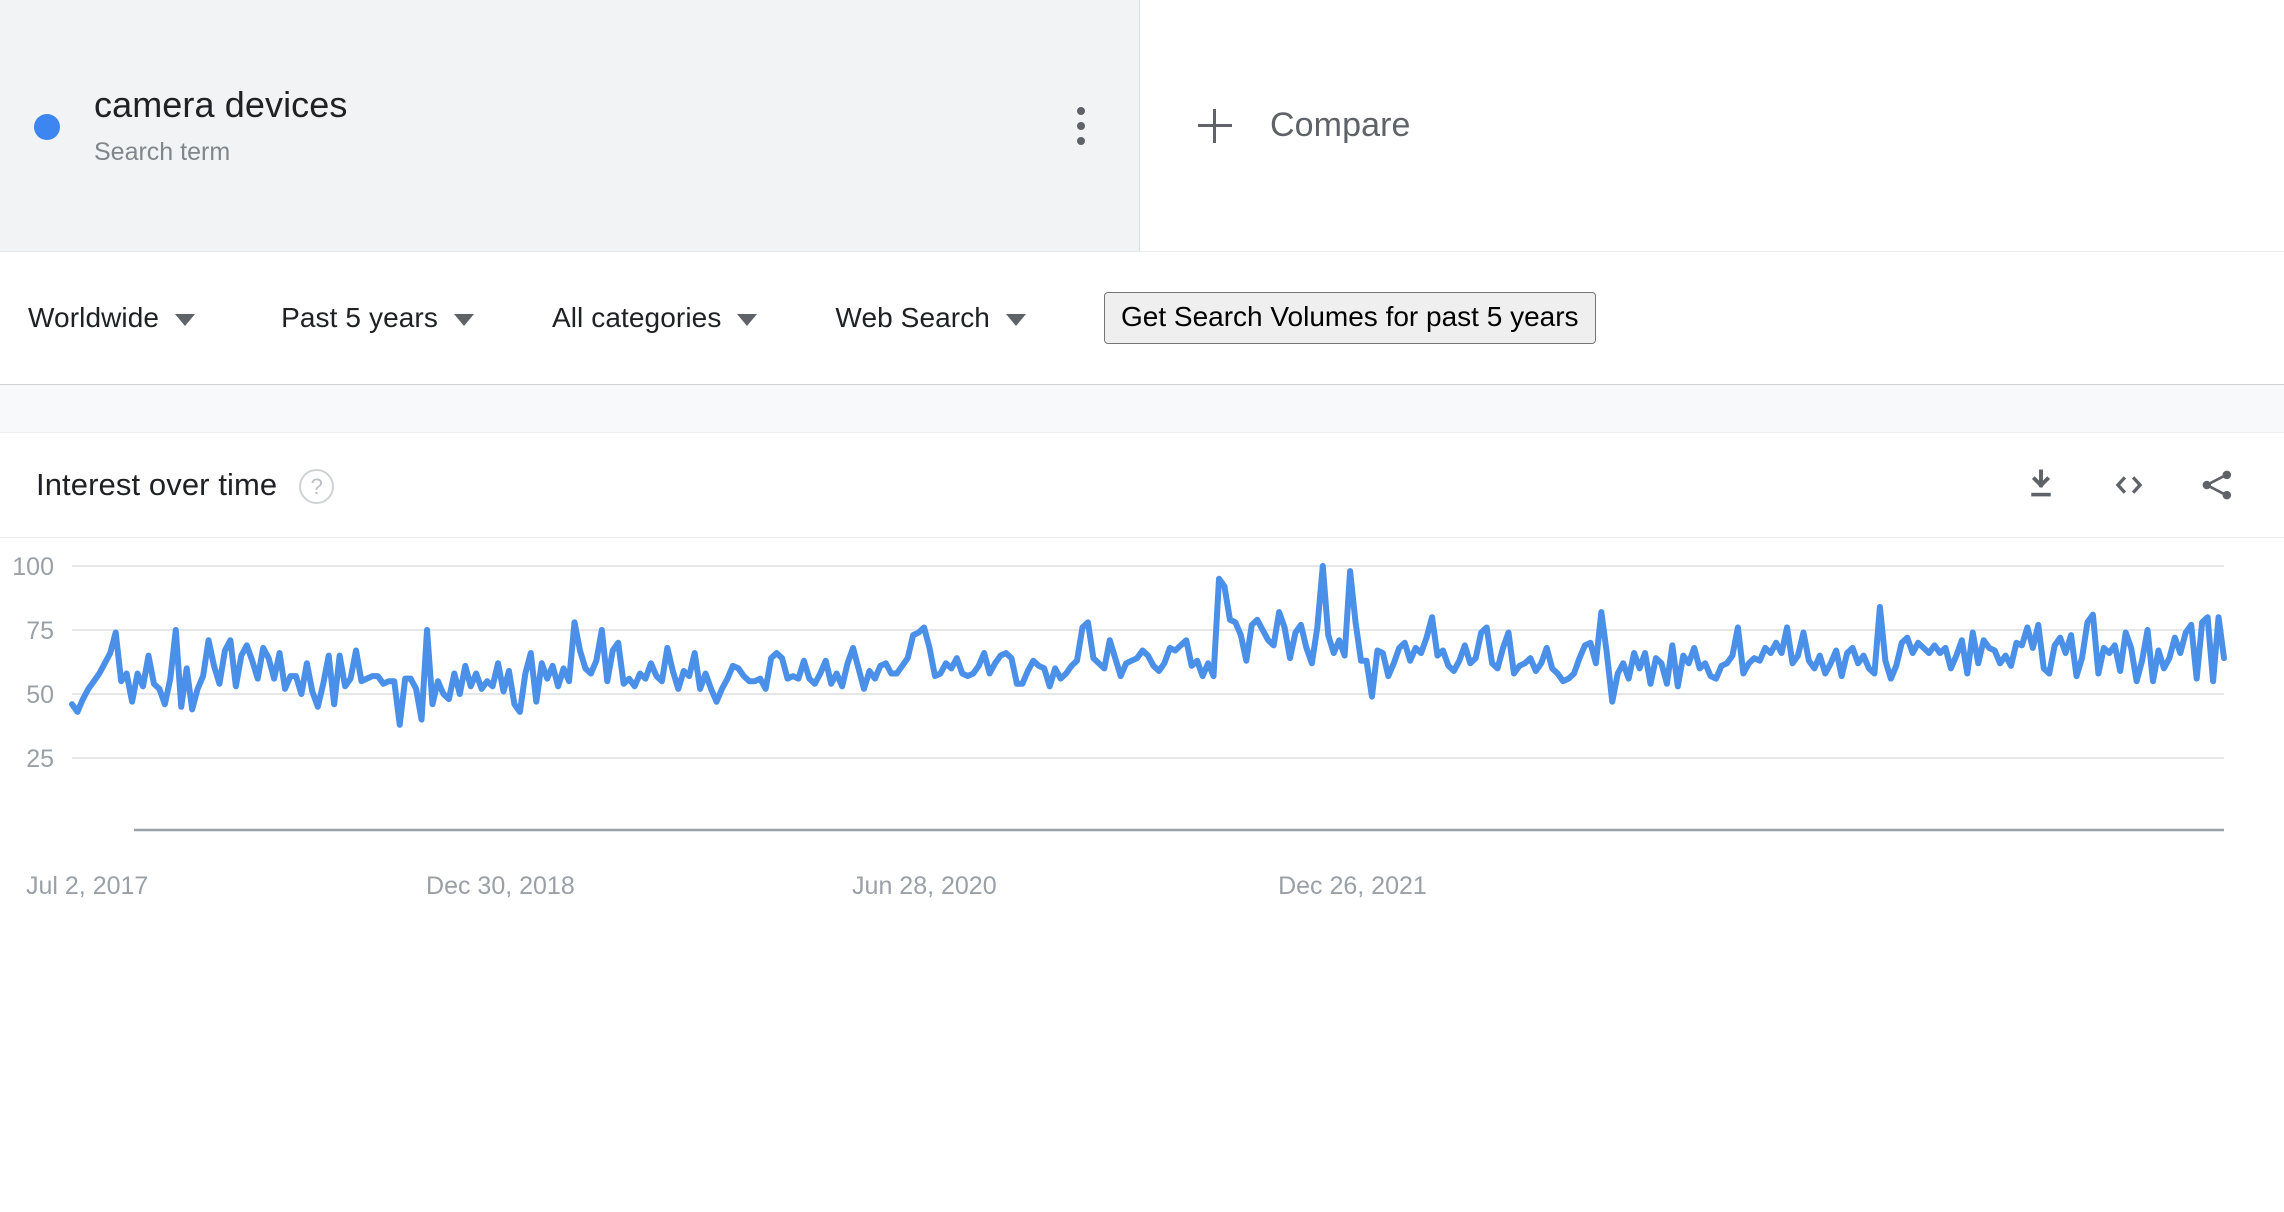 The height and width of the screenshot is (1212, 2284). I want to click on y-axis-tick-label: 50, so click(40, 695).